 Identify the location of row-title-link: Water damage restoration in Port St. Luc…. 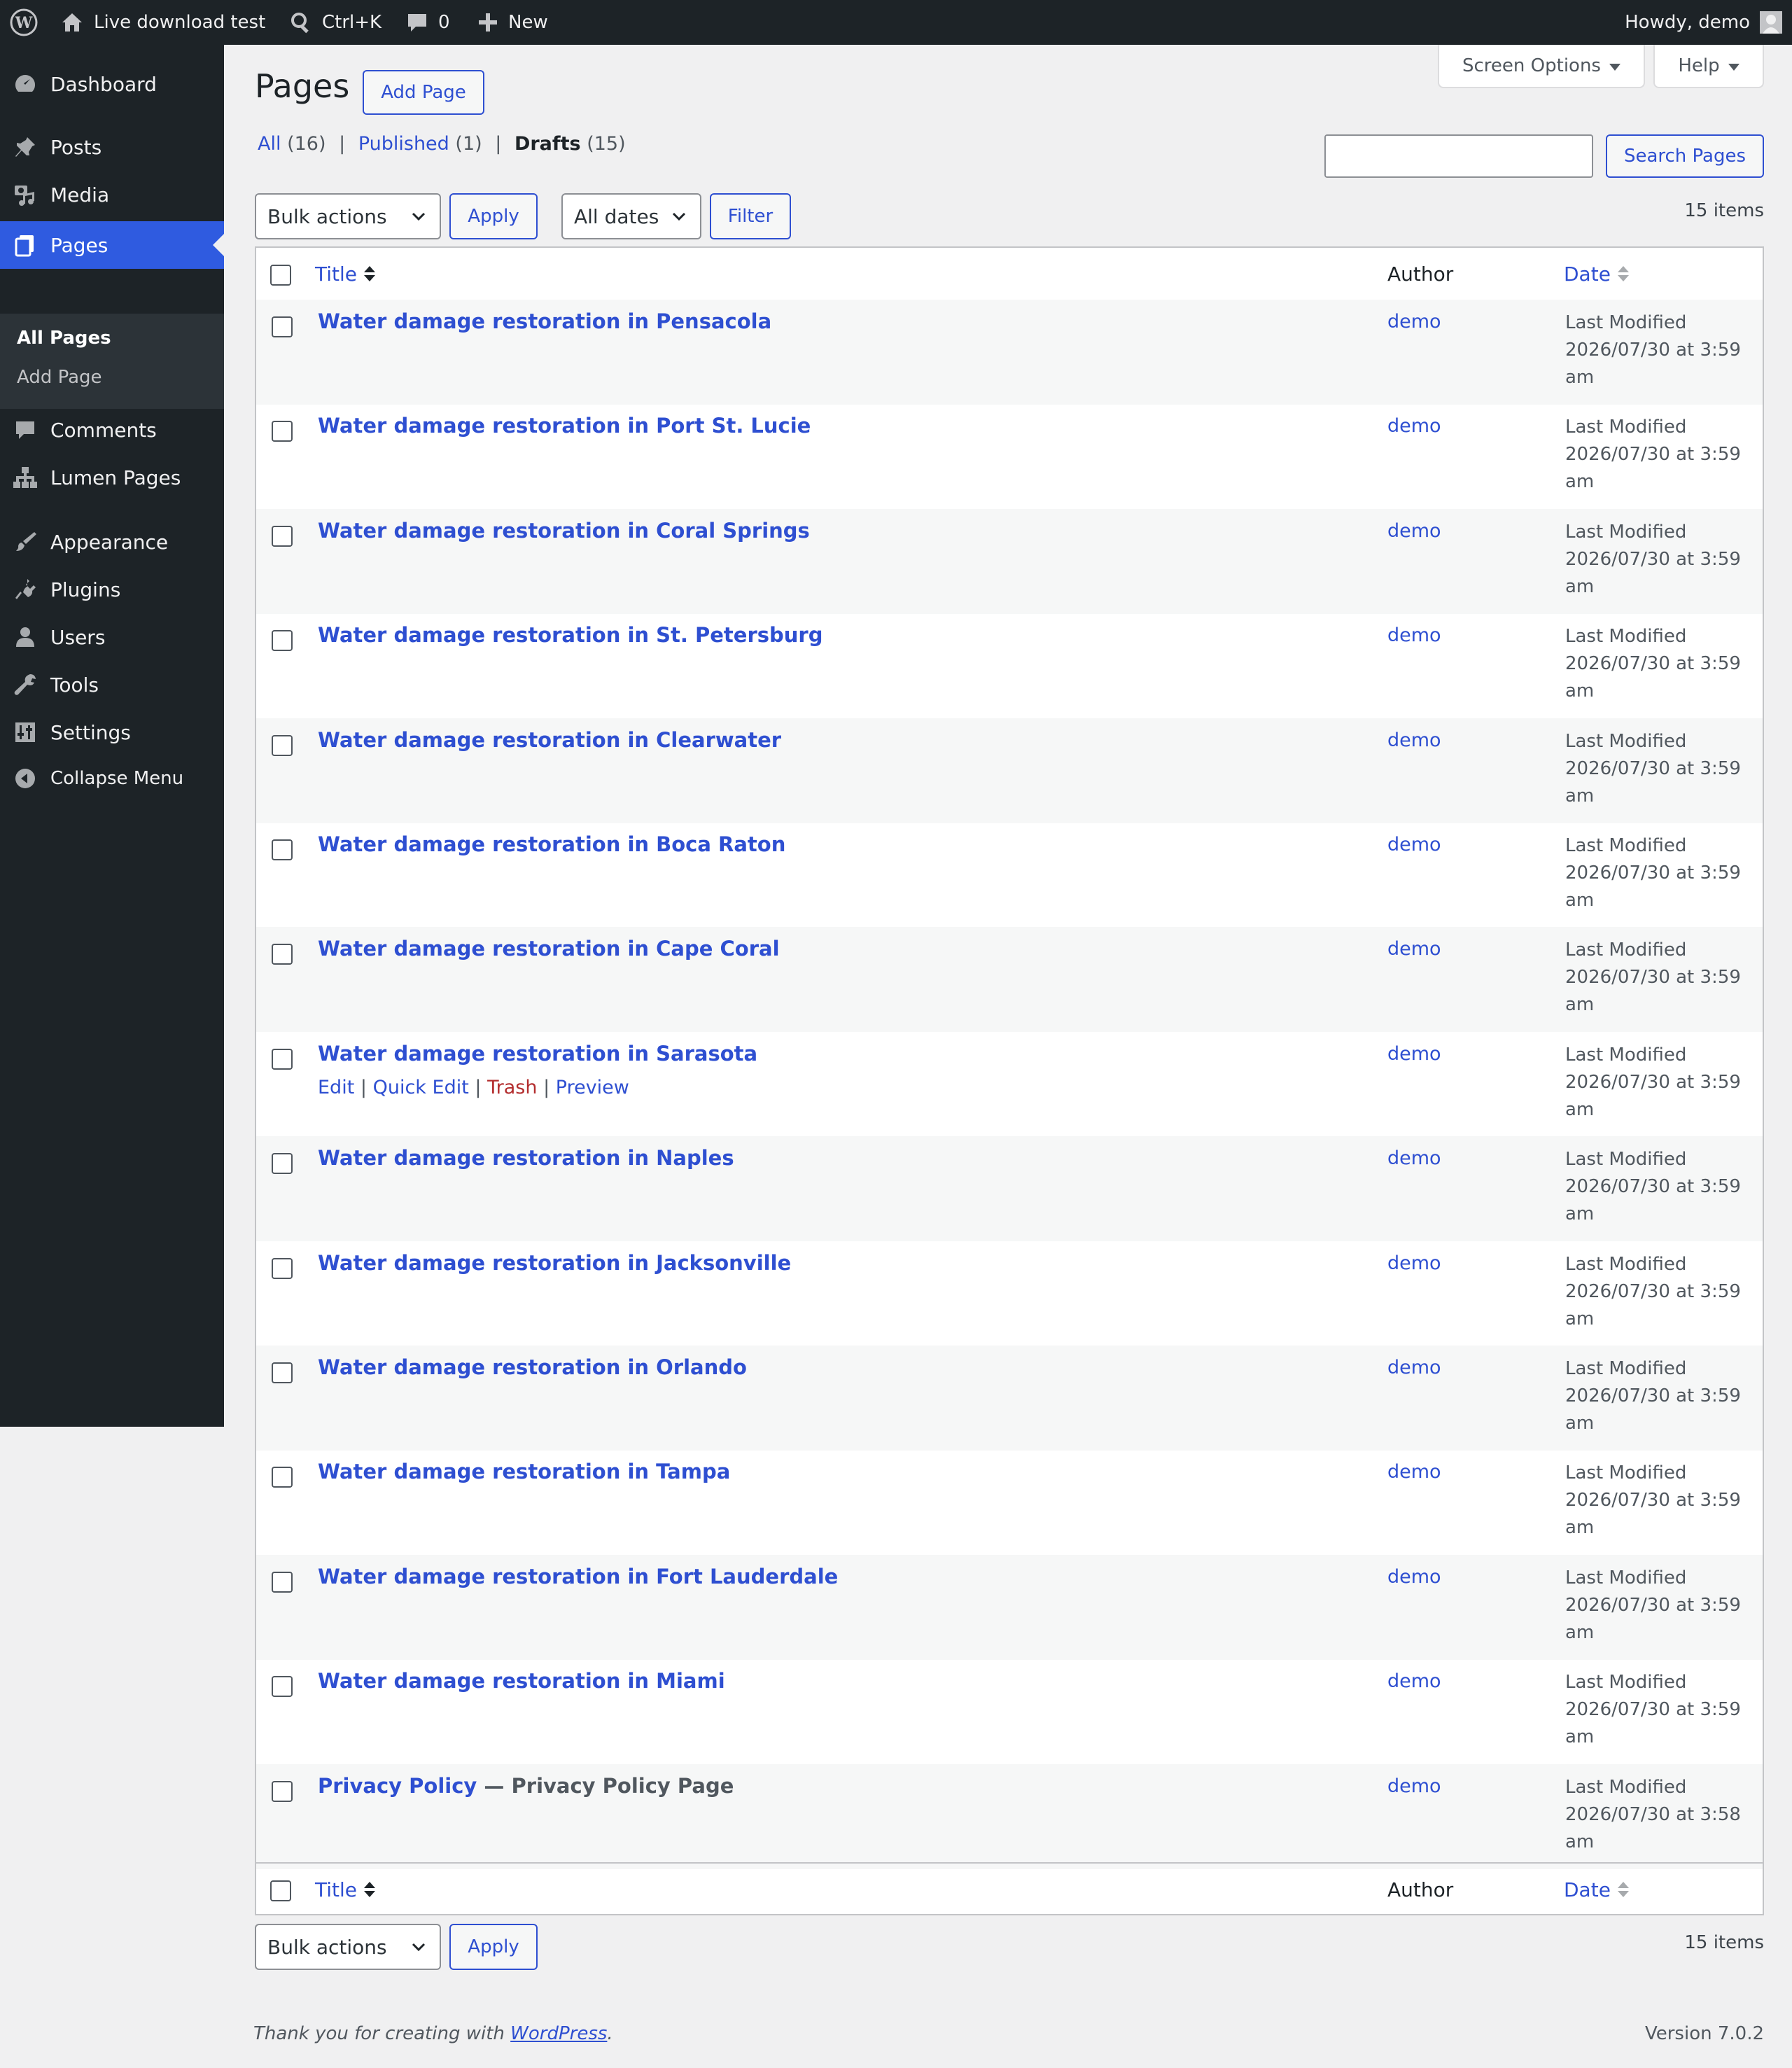
(564, 426).